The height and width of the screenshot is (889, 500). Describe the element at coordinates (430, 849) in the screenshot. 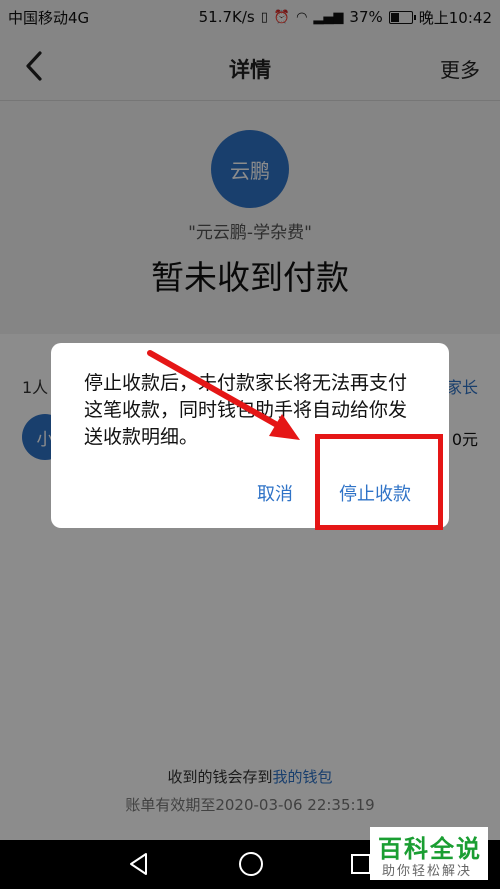

I see `watermark-title: 百科全说` at that location.